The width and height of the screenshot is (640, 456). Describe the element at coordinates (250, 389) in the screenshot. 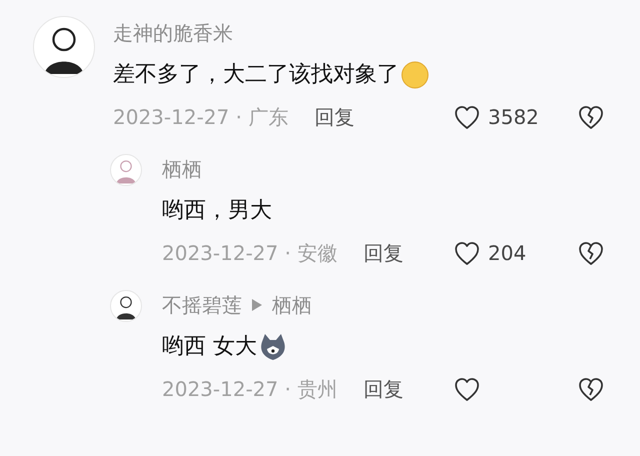

I see `comment-meta: 2023-12-27 · 贵州` at that location.